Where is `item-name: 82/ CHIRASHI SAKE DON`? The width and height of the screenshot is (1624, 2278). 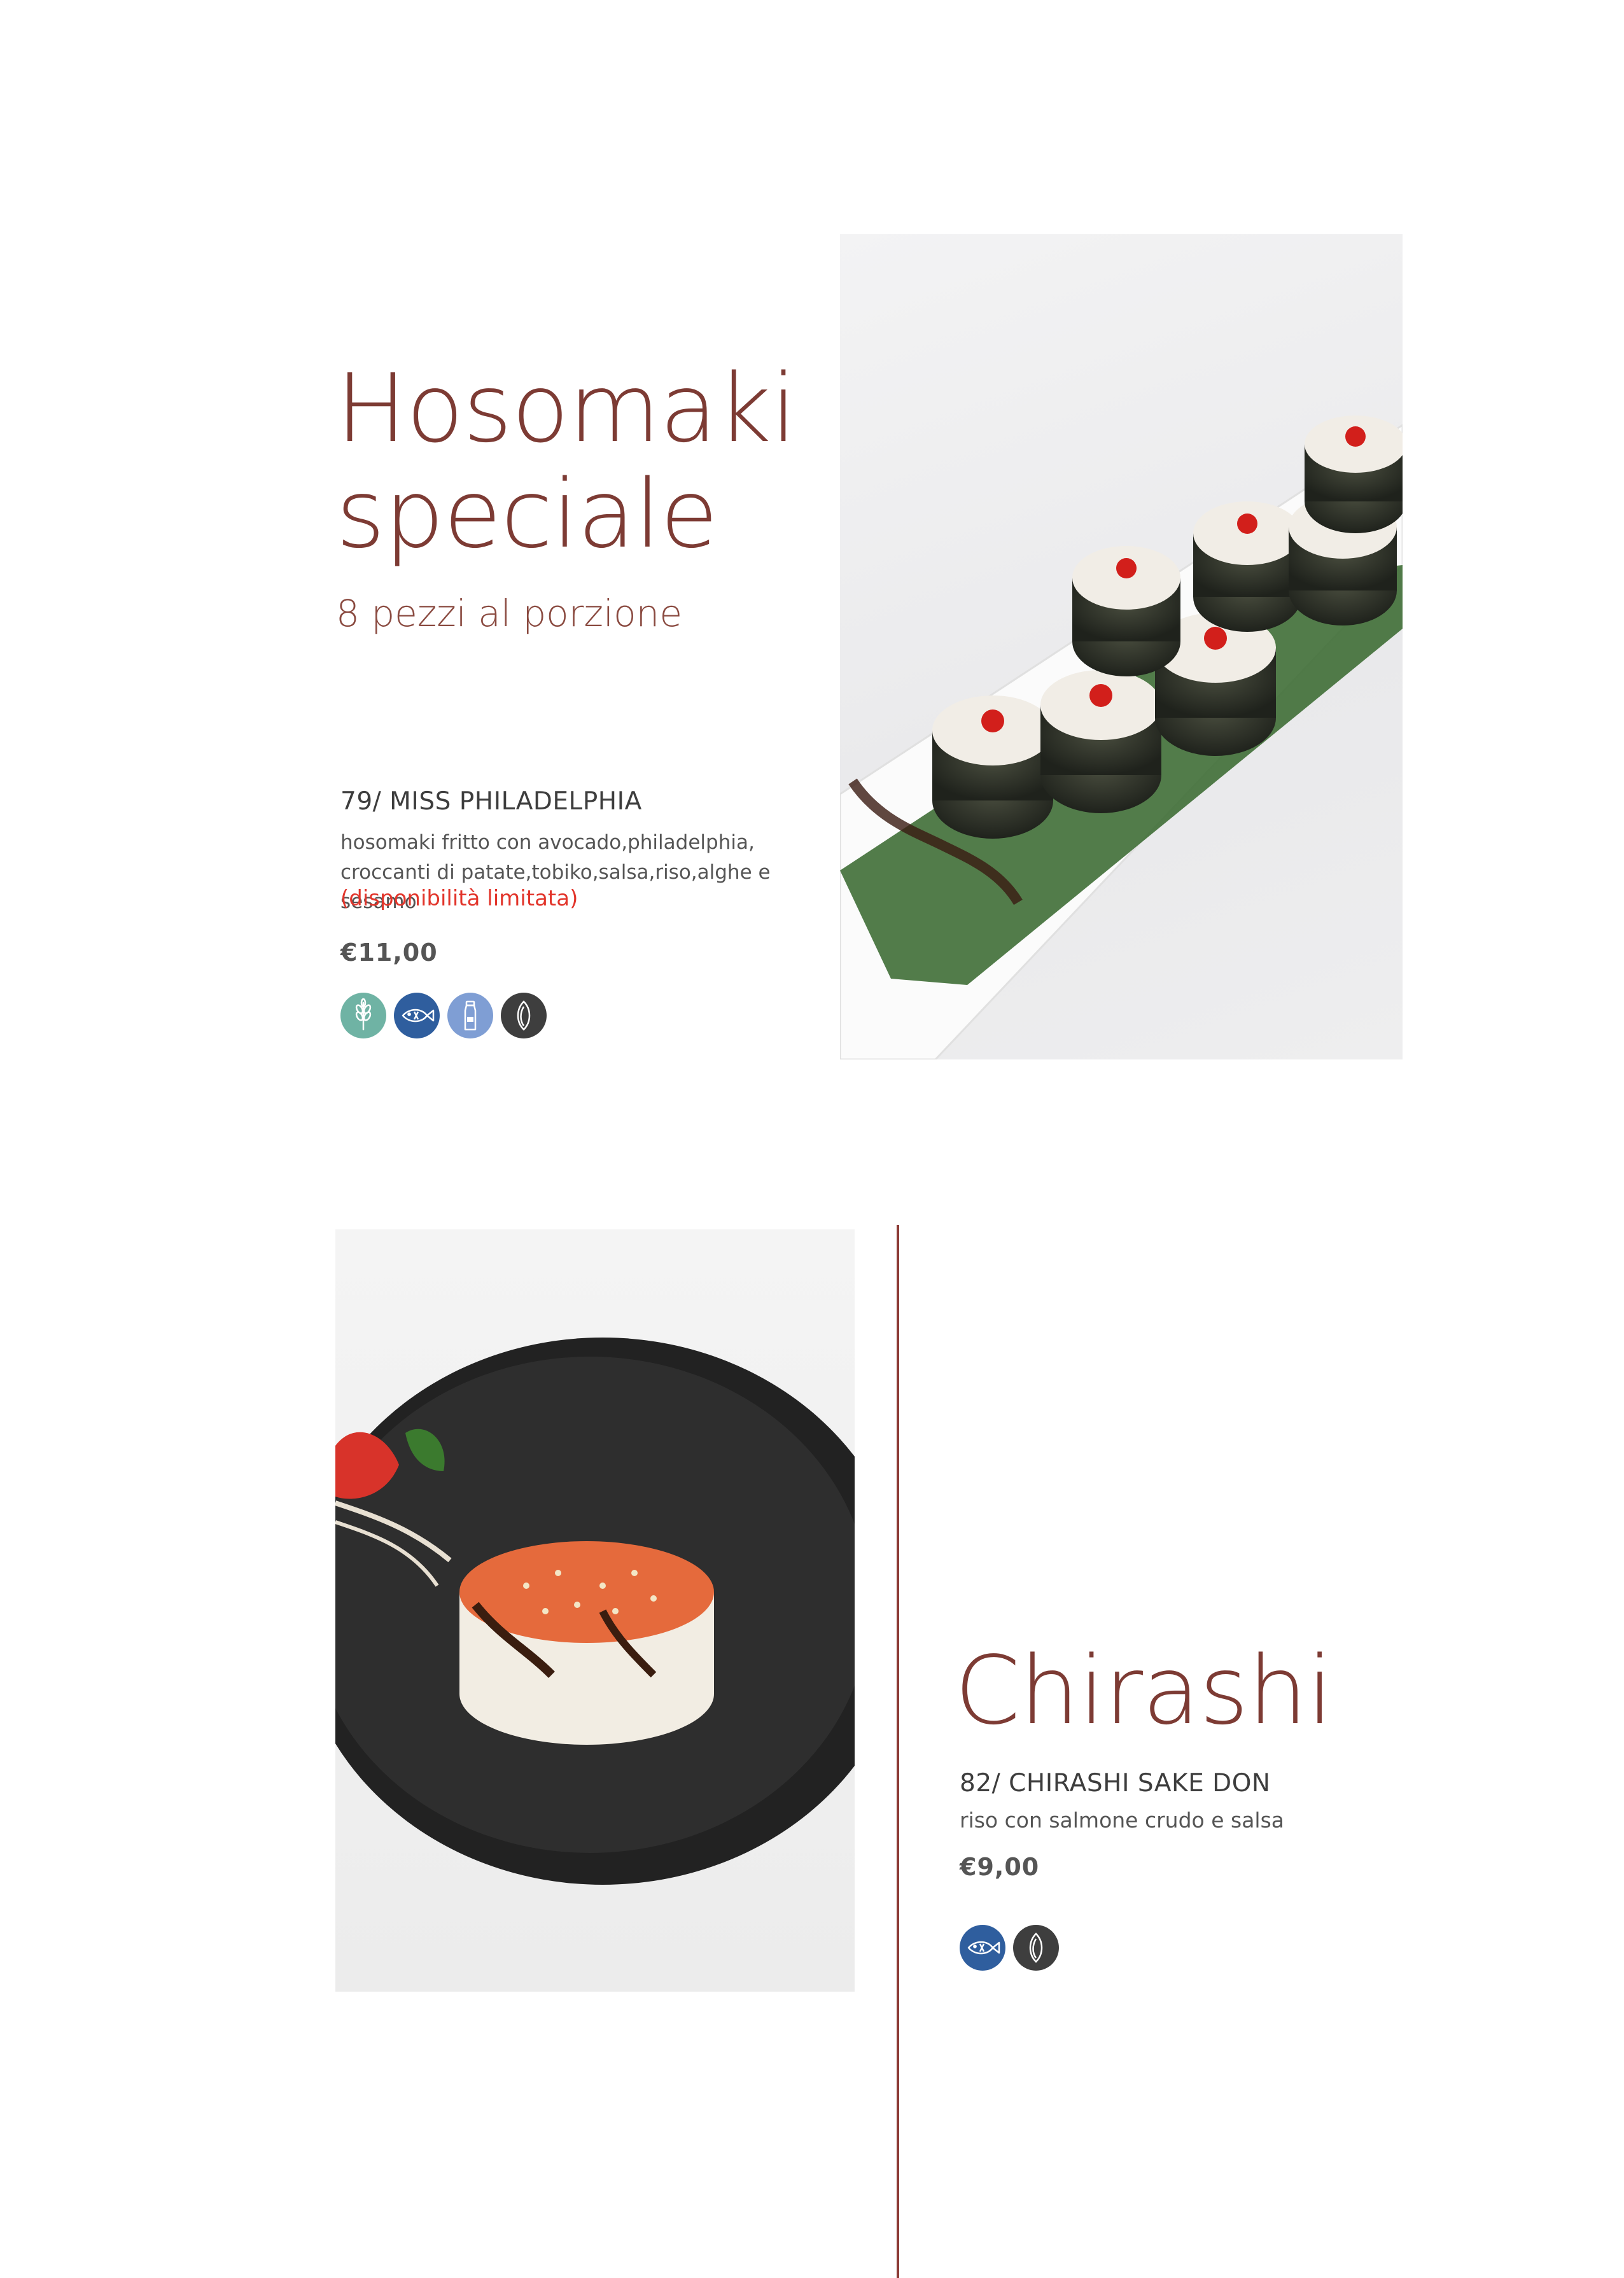
item-name: 82/ CHIRASHI SAKE DON is located at coordinates (1115, 1783).